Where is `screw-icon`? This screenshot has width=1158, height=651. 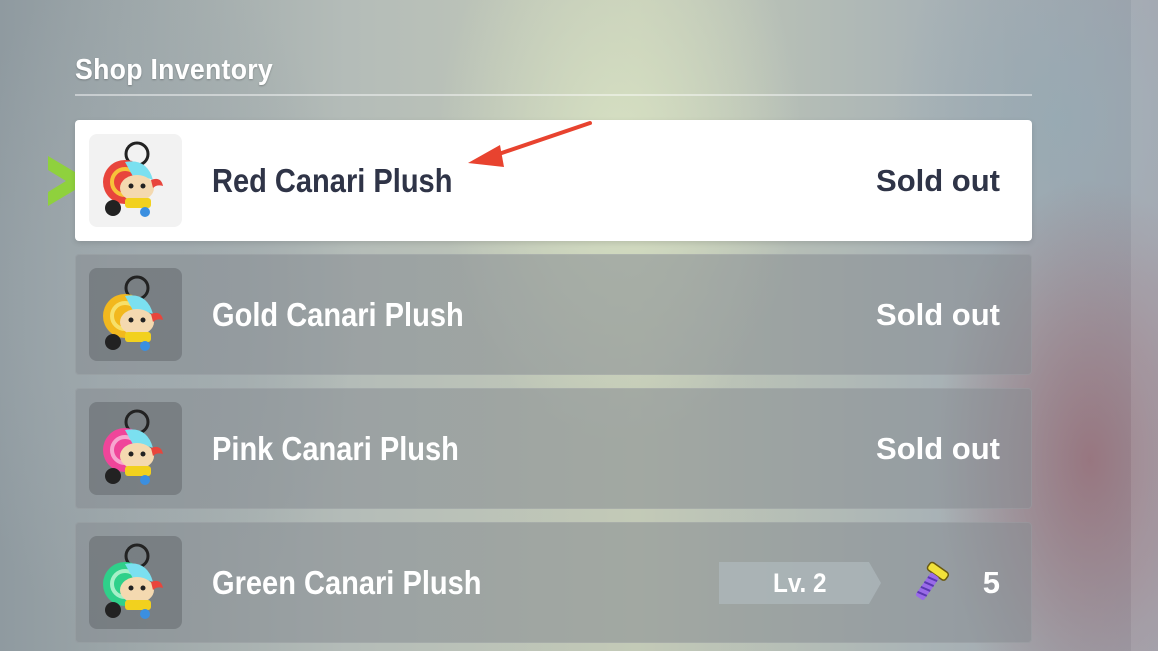 screw-icon is located at coordinates (932, 581).